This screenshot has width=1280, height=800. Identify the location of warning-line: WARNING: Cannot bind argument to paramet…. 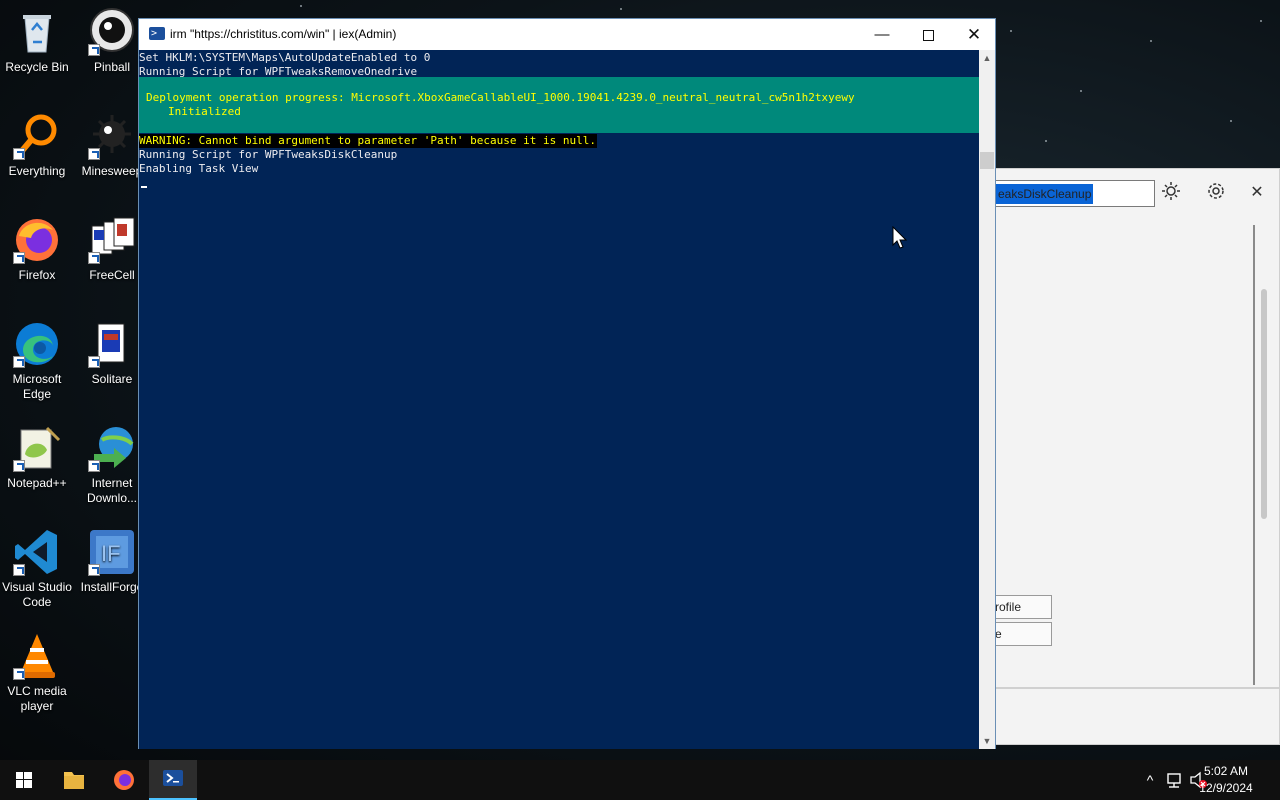
(368, 141).